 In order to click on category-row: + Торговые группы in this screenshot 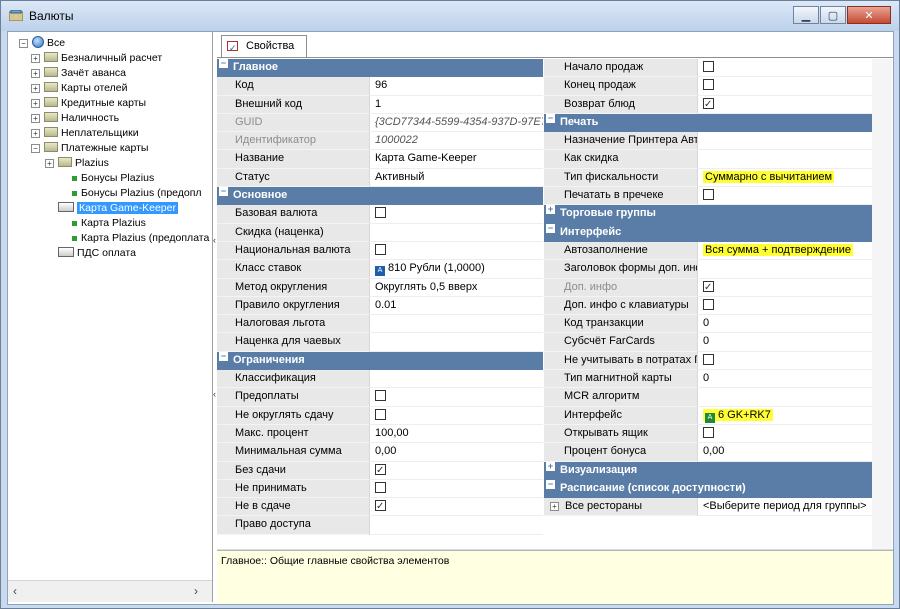, I will do `click(708, 214)`.